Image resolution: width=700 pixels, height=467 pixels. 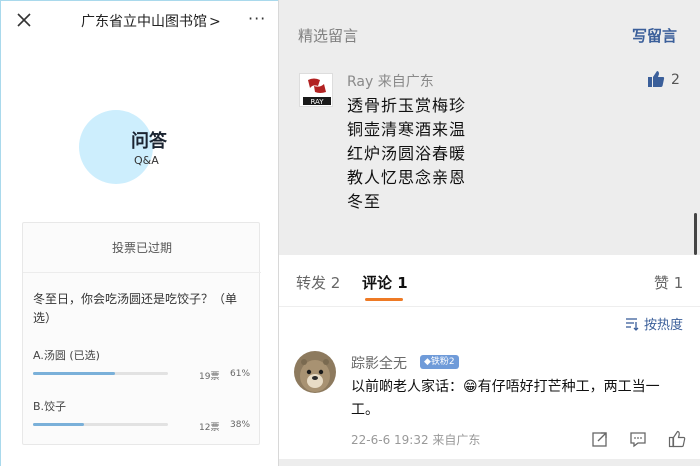 What do you see at coordinates (24, 20) in the screenshot?
I see `close-icon` at bounding box center [24, 20].